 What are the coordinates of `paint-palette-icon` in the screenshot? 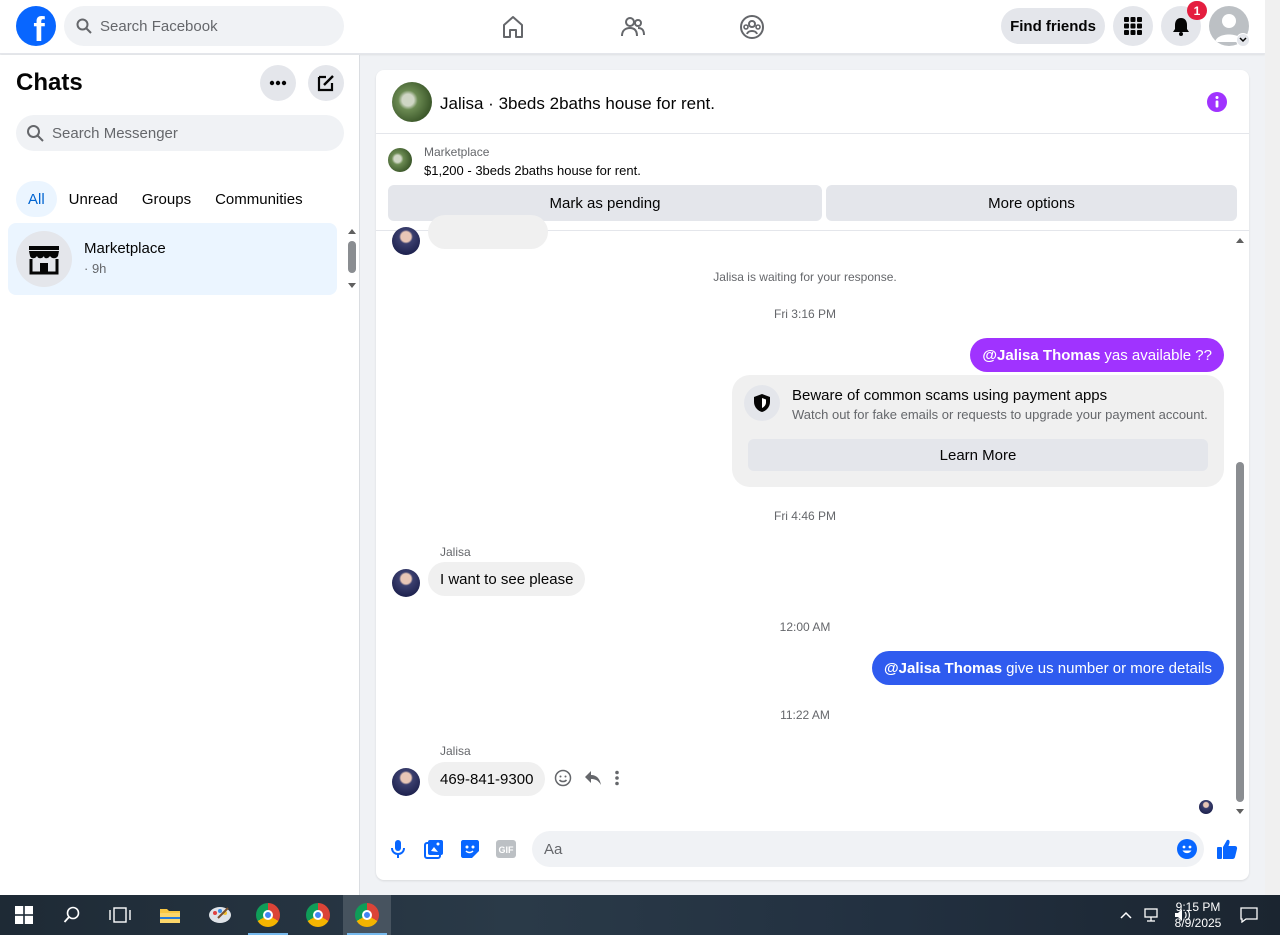 It's located at (220, 915).